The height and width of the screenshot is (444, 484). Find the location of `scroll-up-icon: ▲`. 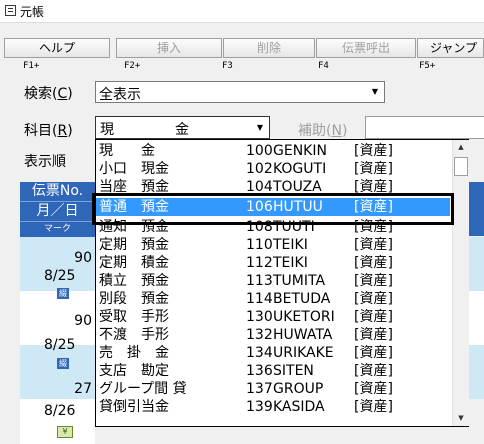

scroll-up-icon: ▲ is located at coordinates (461, 147).